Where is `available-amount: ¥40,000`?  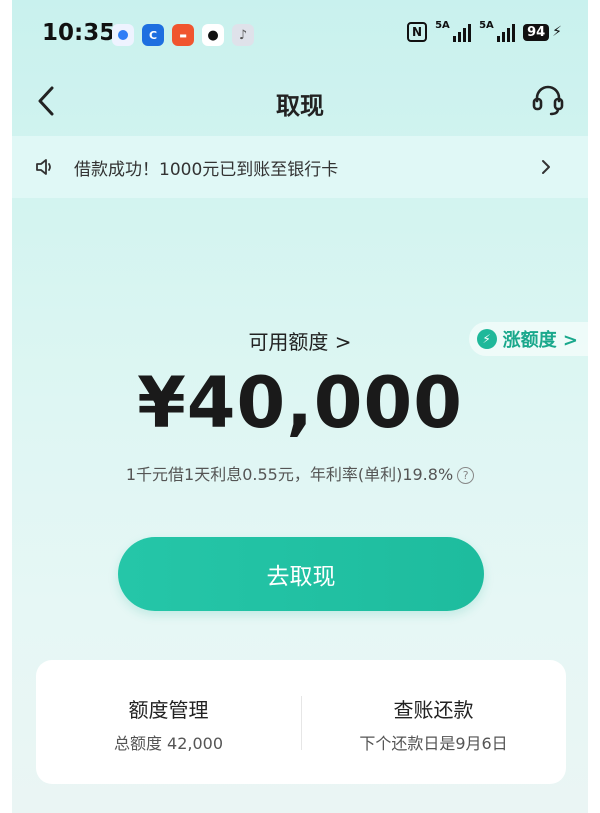 available-amount: ¥40,000 is located at coordinates (300, 403).